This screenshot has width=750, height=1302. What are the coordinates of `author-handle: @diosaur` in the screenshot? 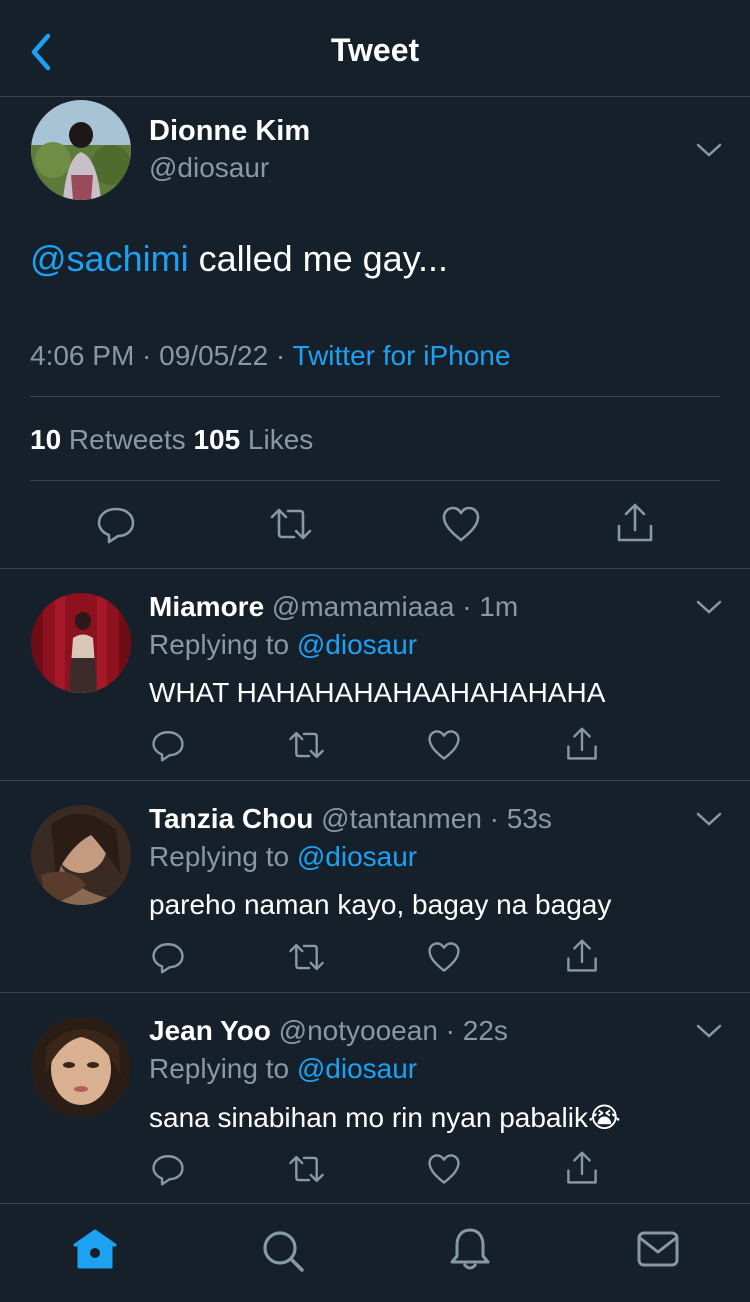 It's located at (209, 168).